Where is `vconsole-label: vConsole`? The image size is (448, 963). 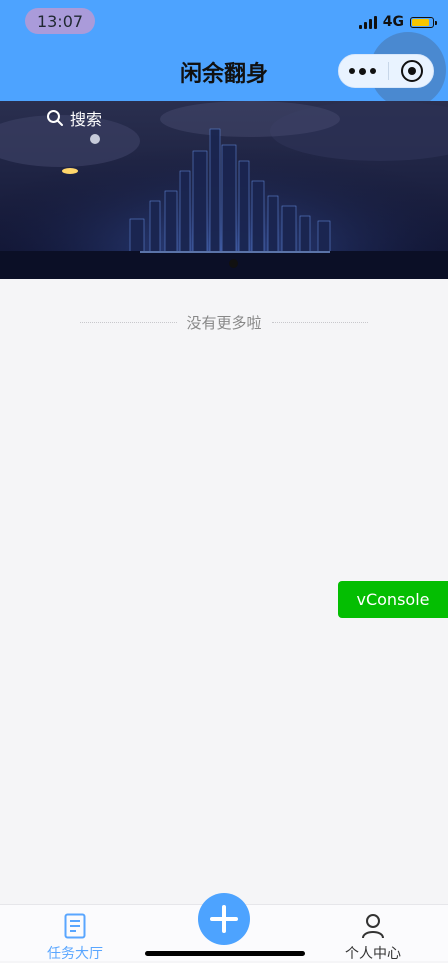
vconsole-label: vConsole is located at coordinates (393, 599).